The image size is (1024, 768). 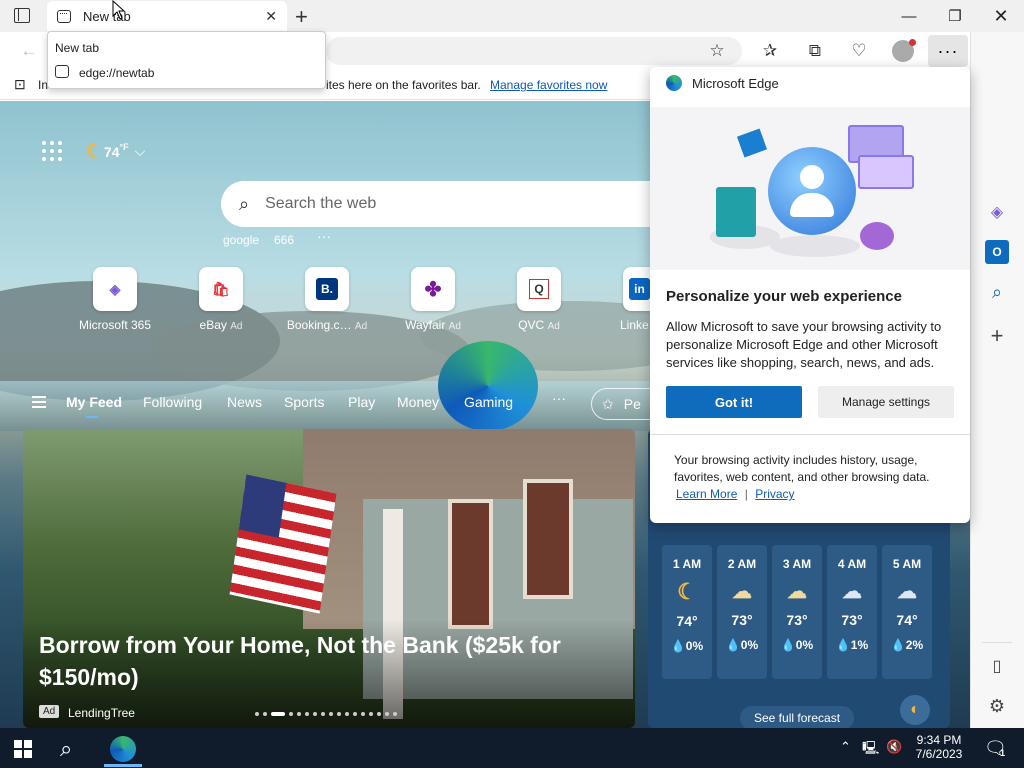 What do you see at coordinates (436, 204) in the screenshot?
I see `web-search-box: ⌕ Search the web` at bounding box center [436, 204].